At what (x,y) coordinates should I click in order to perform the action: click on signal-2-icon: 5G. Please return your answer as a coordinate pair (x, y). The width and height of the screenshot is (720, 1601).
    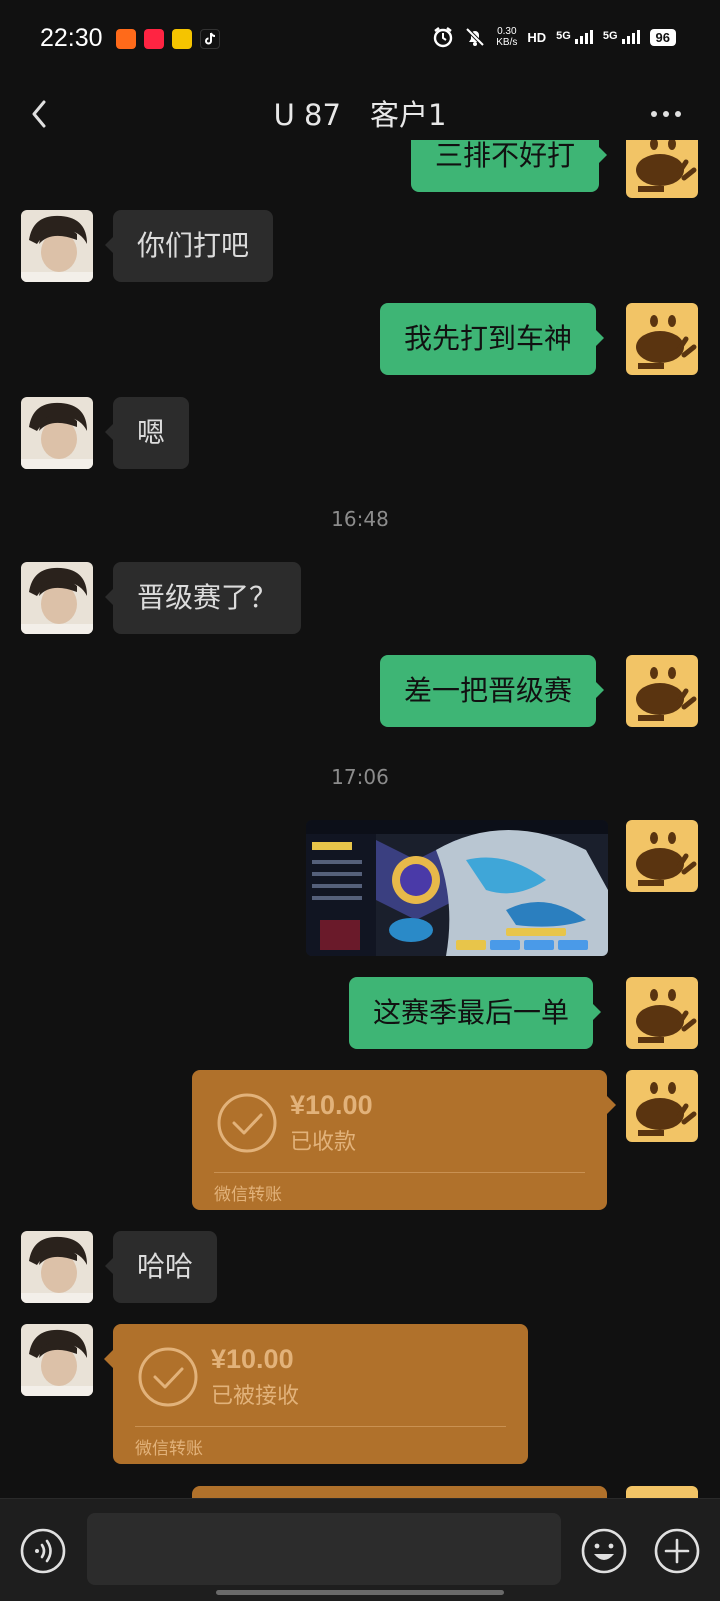
    Looking at the image, I should click on (621, 37).